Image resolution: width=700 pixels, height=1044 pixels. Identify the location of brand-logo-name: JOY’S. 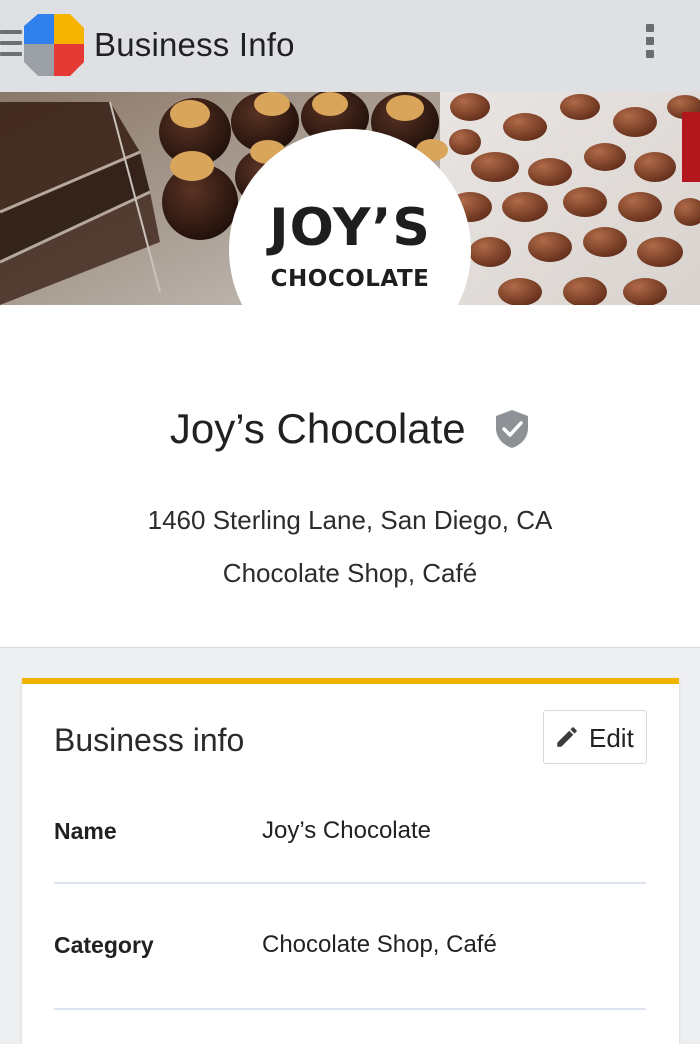
(350, 228).